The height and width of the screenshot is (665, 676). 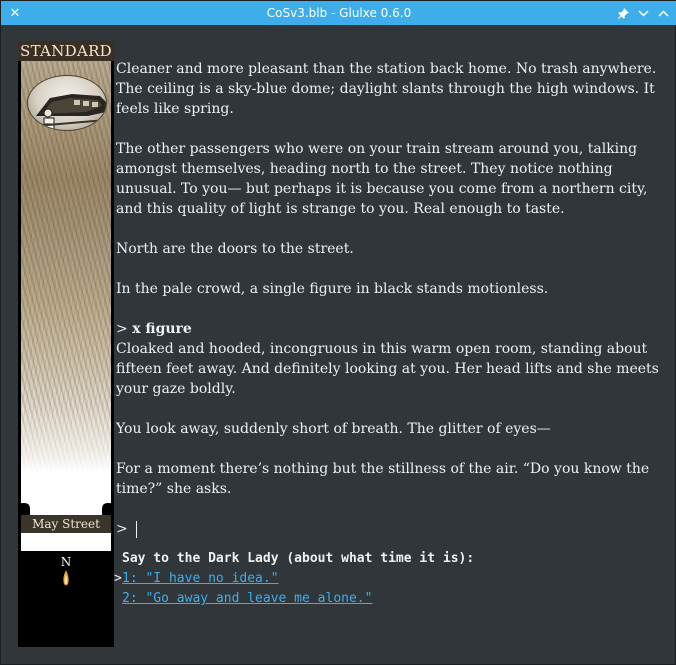 What do you see at coordinates (643, 13) in the screenshot?
I see `chevron-down-icon` at bounding box center [643, 13].